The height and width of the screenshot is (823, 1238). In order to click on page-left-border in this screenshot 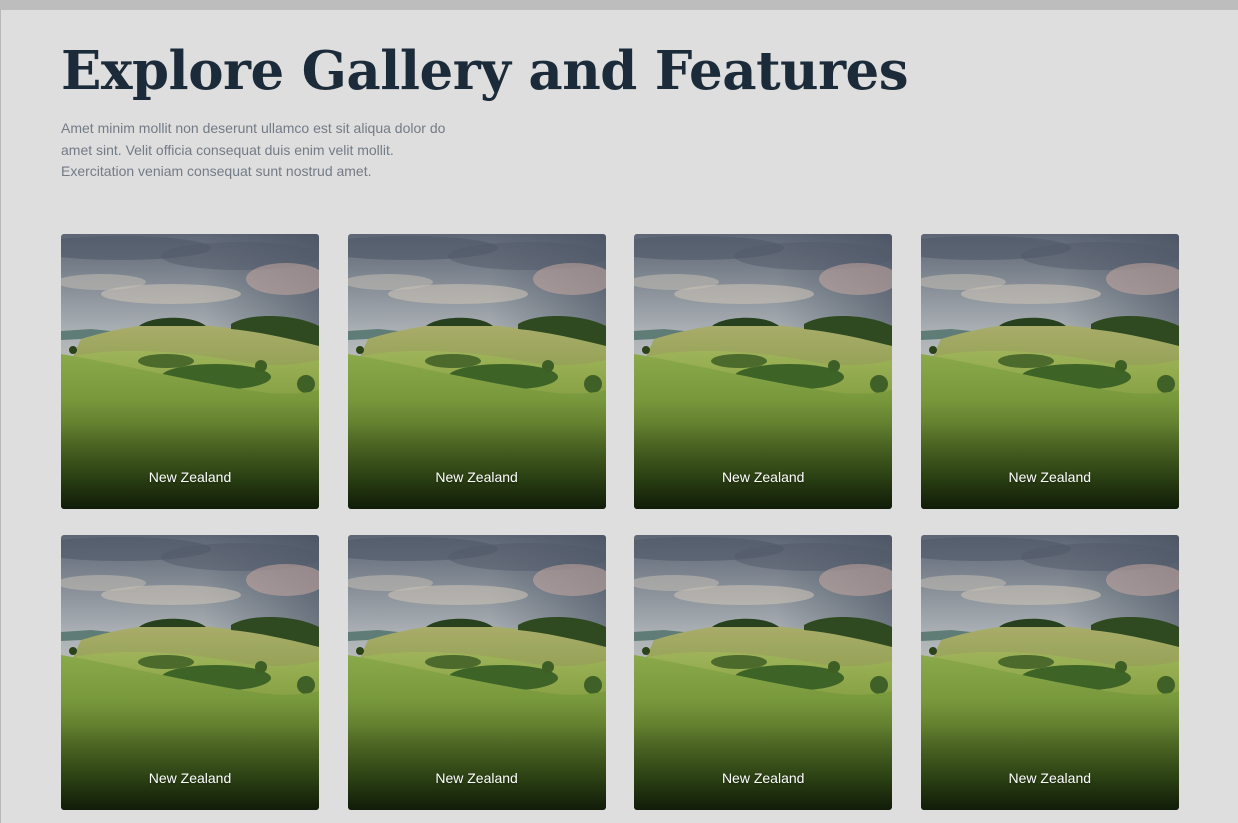, I will do `click(0, 416)`.